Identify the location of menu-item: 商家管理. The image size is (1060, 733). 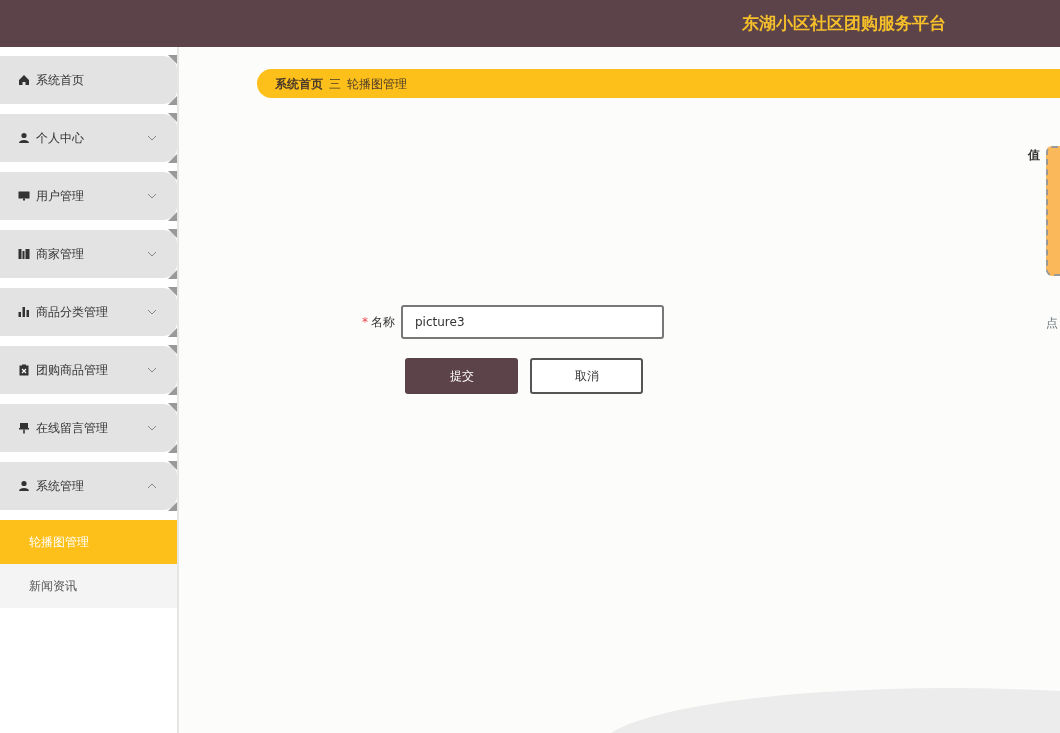
(88, 254).